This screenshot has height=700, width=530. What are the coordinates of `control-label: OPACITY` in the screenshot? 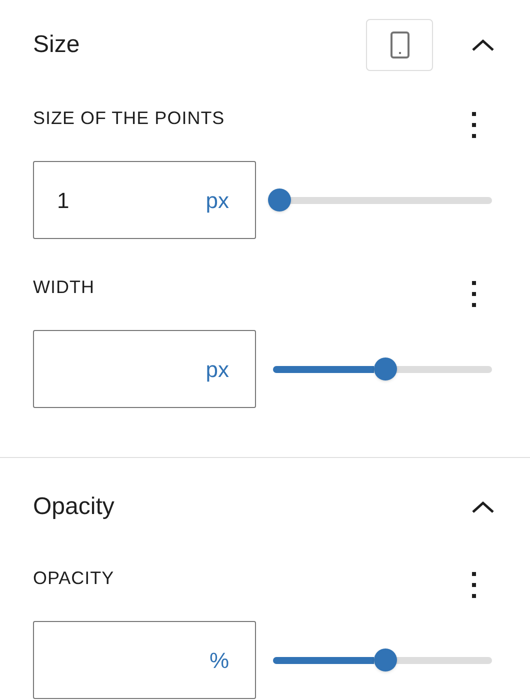 It's located at (73, 578).